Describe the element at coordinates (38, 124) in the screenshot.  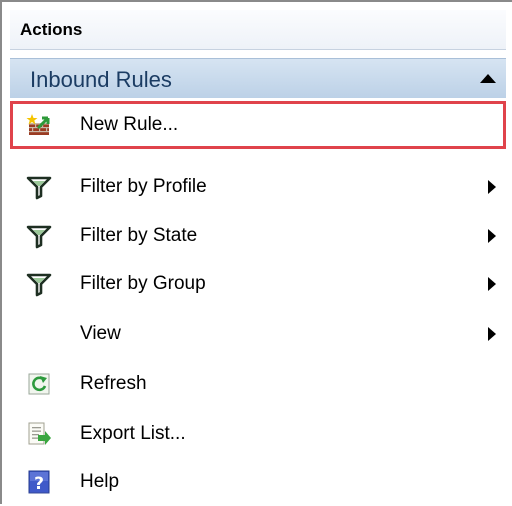
I see `new-rule-firewall-icon` at that location.